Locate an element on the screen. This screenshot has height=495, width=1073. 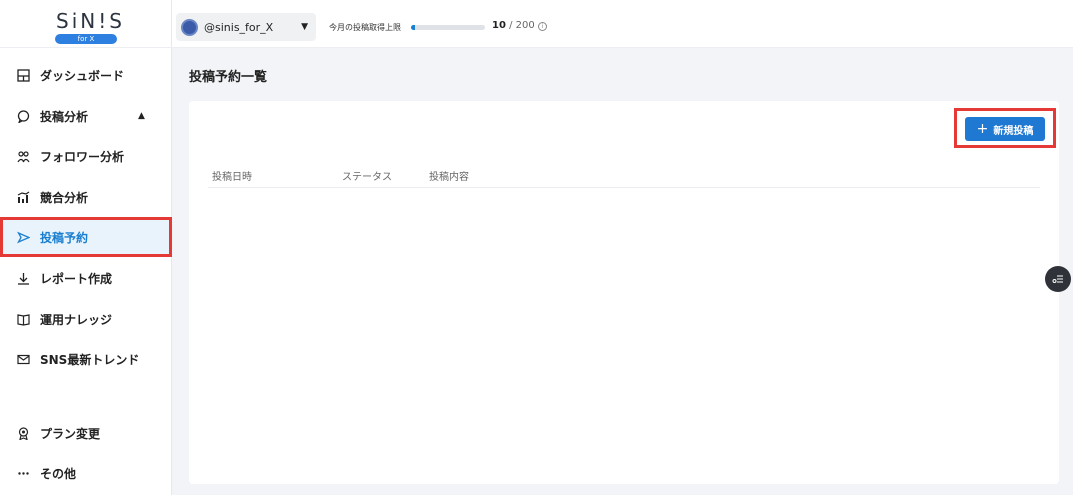
sidebar-item-post-analysis: 投稿分析 ▲ is located at coordinates (86, 116).